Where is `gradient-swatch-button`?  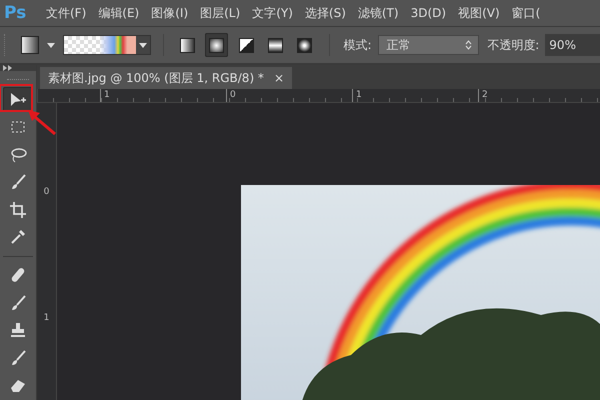
gradient-swatch-button is located at coordinates (37, 45).